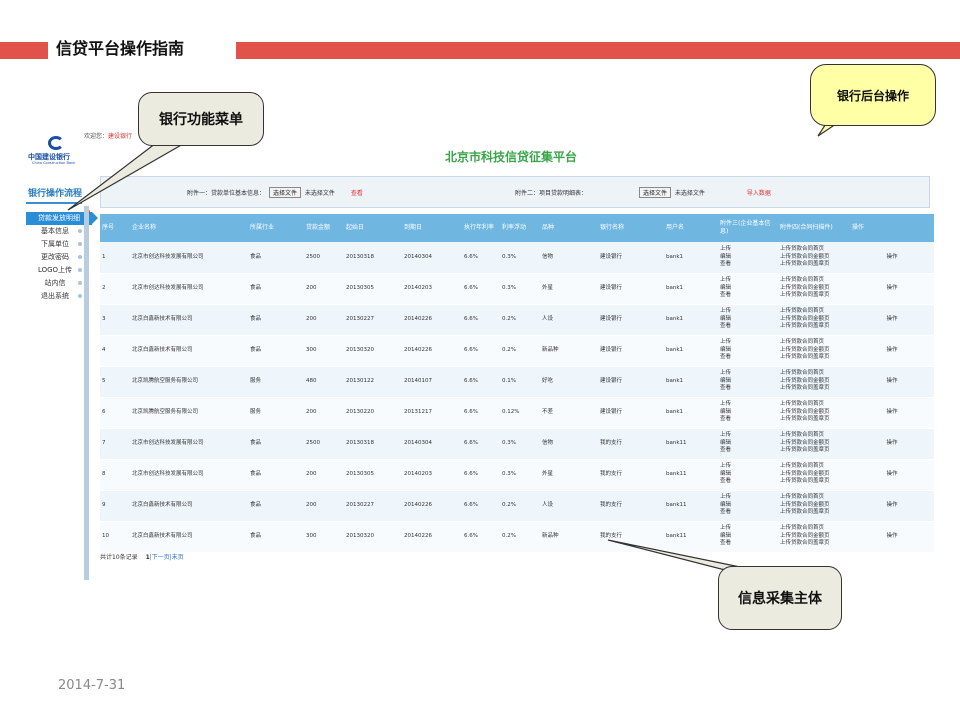 This screenshot has height=720, width=960. Describe the element at coordinates (55, 270) in the screenshot. I see `sidebar-item-logo-upload: LOGO上传` at that location.